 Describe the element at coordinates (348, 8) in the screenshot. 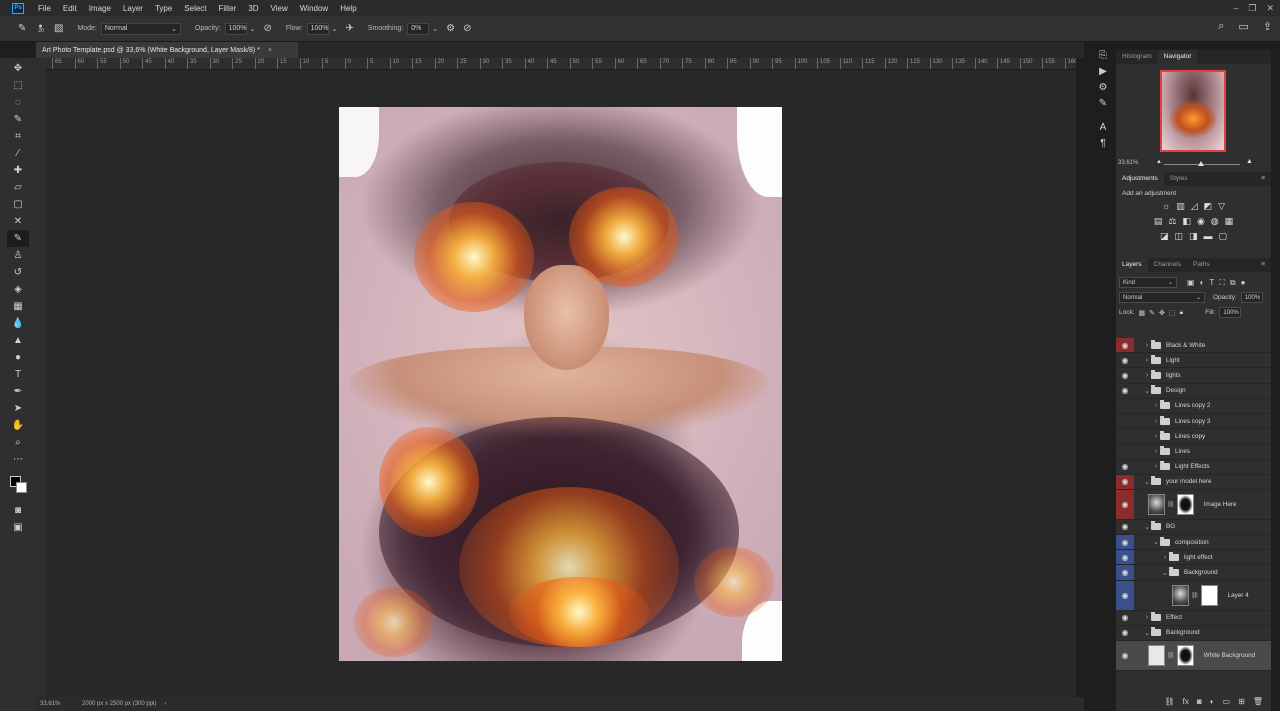

I see `menu-help: Help` at that location.